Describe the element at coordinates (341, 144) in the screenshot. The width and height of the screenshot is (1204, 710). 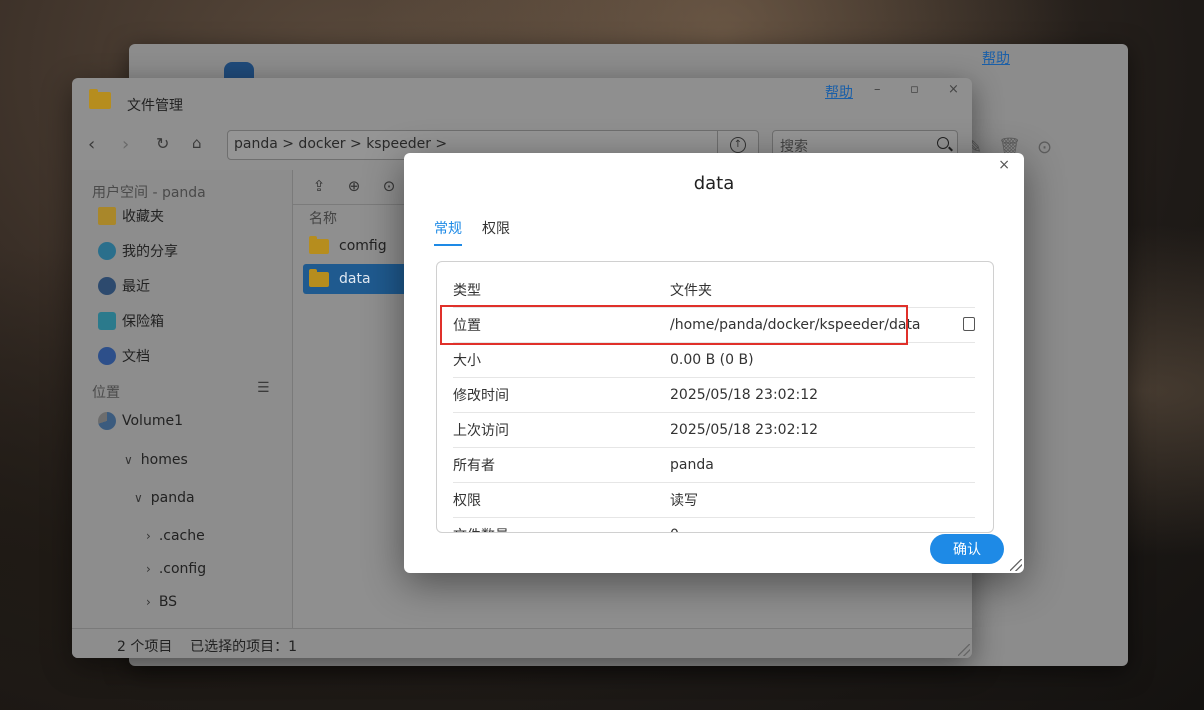
I see `breadcrumb-path: panda > docker > kspeeder >` at that location.